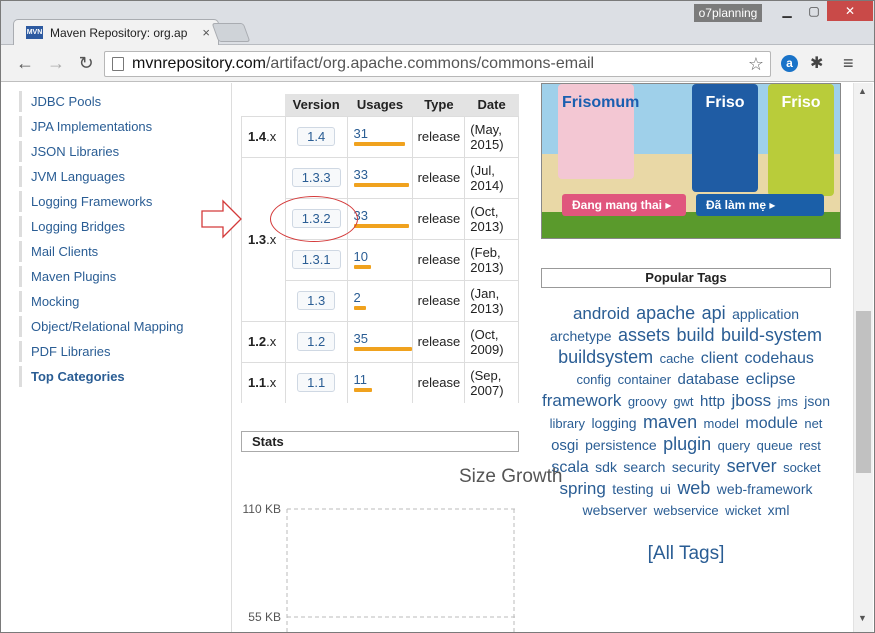 The width and height of the screenshot is (875, 633). Describe the element at coordinates (779, 358) in the screenshot. I see `tag-link: codehaus` at that location.